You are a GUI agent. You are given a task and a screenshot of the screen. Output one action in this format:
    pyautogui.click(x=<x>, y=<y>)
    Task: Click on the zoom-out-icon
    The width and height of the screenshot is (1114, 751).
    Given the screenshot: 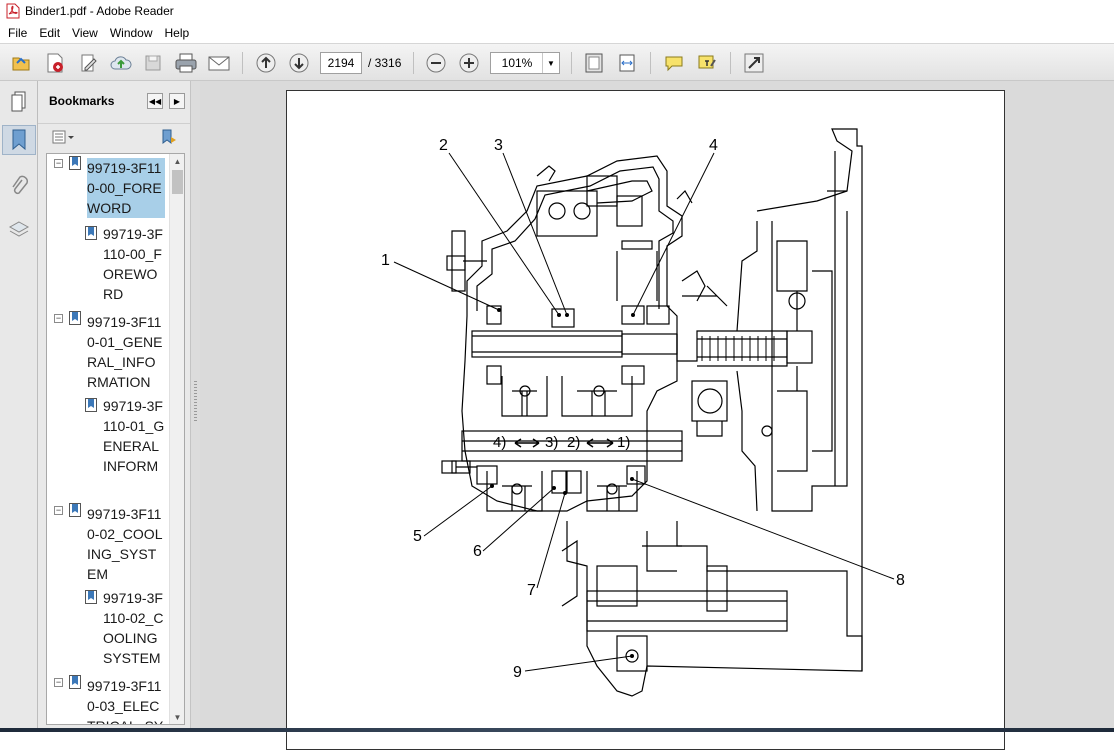 What is the action you would take?
    pyautogui.click(x=436, y=63)
    